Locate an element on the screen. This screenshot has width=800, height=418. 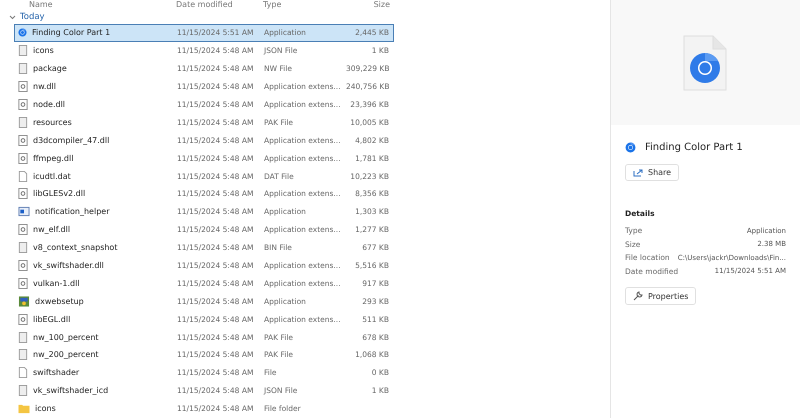
file-name: swiftshader is located at coordinates (56, 373).